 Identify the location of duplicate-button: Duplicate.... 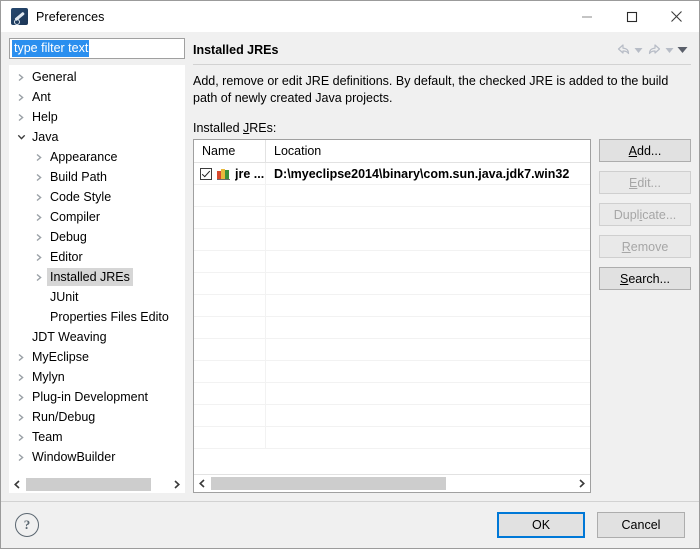
(645, 214).